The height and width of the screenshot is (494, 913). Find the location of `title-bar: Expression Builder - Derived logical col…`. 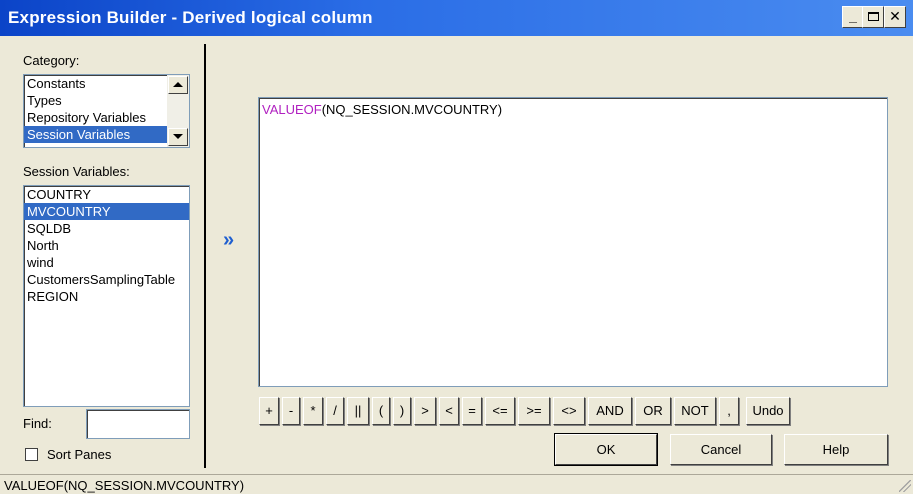

title-bar: Expression Builder - Derived logical col… is located at coordinates (456, 18).